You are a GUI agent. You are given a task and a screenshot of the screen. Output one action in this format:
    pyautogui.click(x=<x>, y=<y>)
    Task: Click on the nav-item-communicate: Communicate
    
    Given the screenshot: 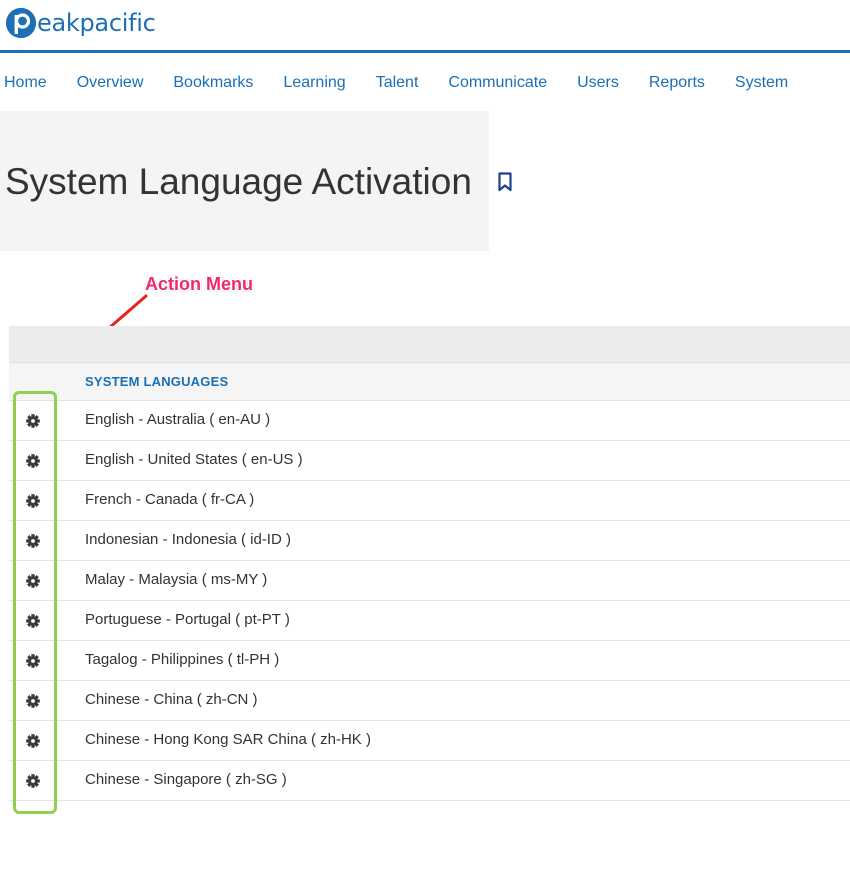 What is the action you would take?
    pyautogui.click(x=497, y=83)
    